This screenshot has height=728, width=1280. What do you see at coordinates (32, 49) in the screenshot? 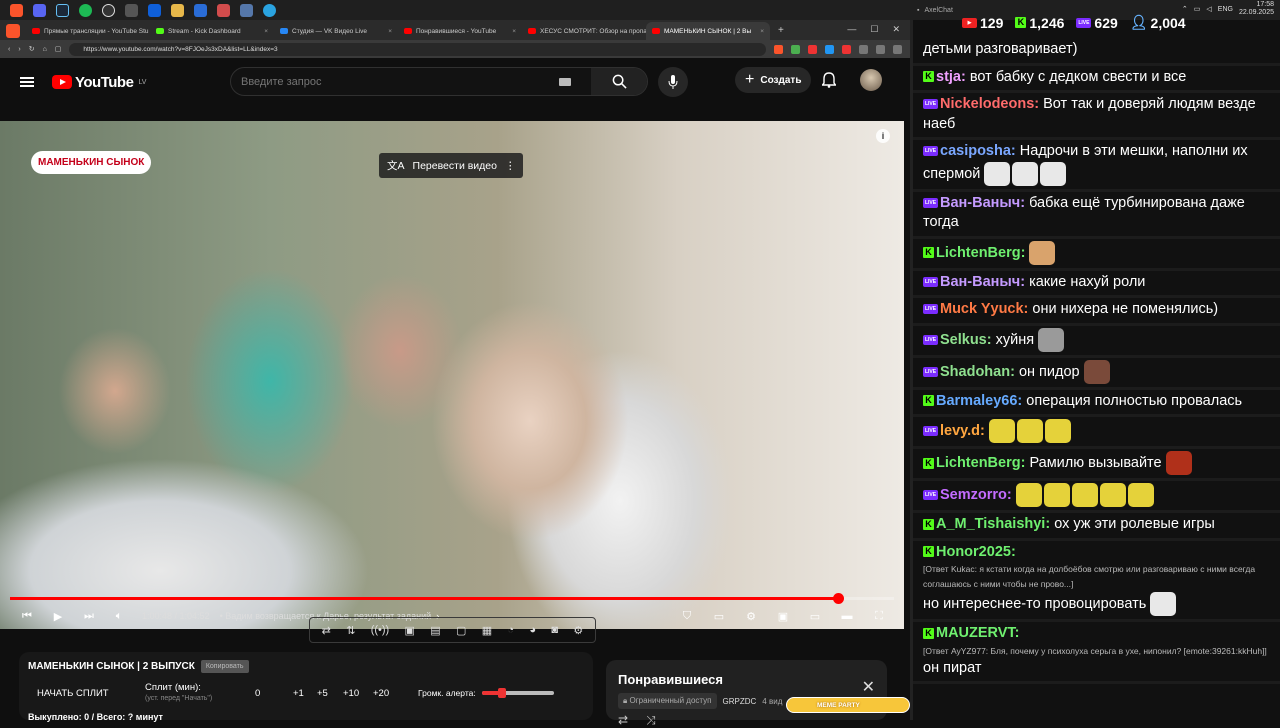
I see `reload-icon: ↻` at bounding box center [32, 49].